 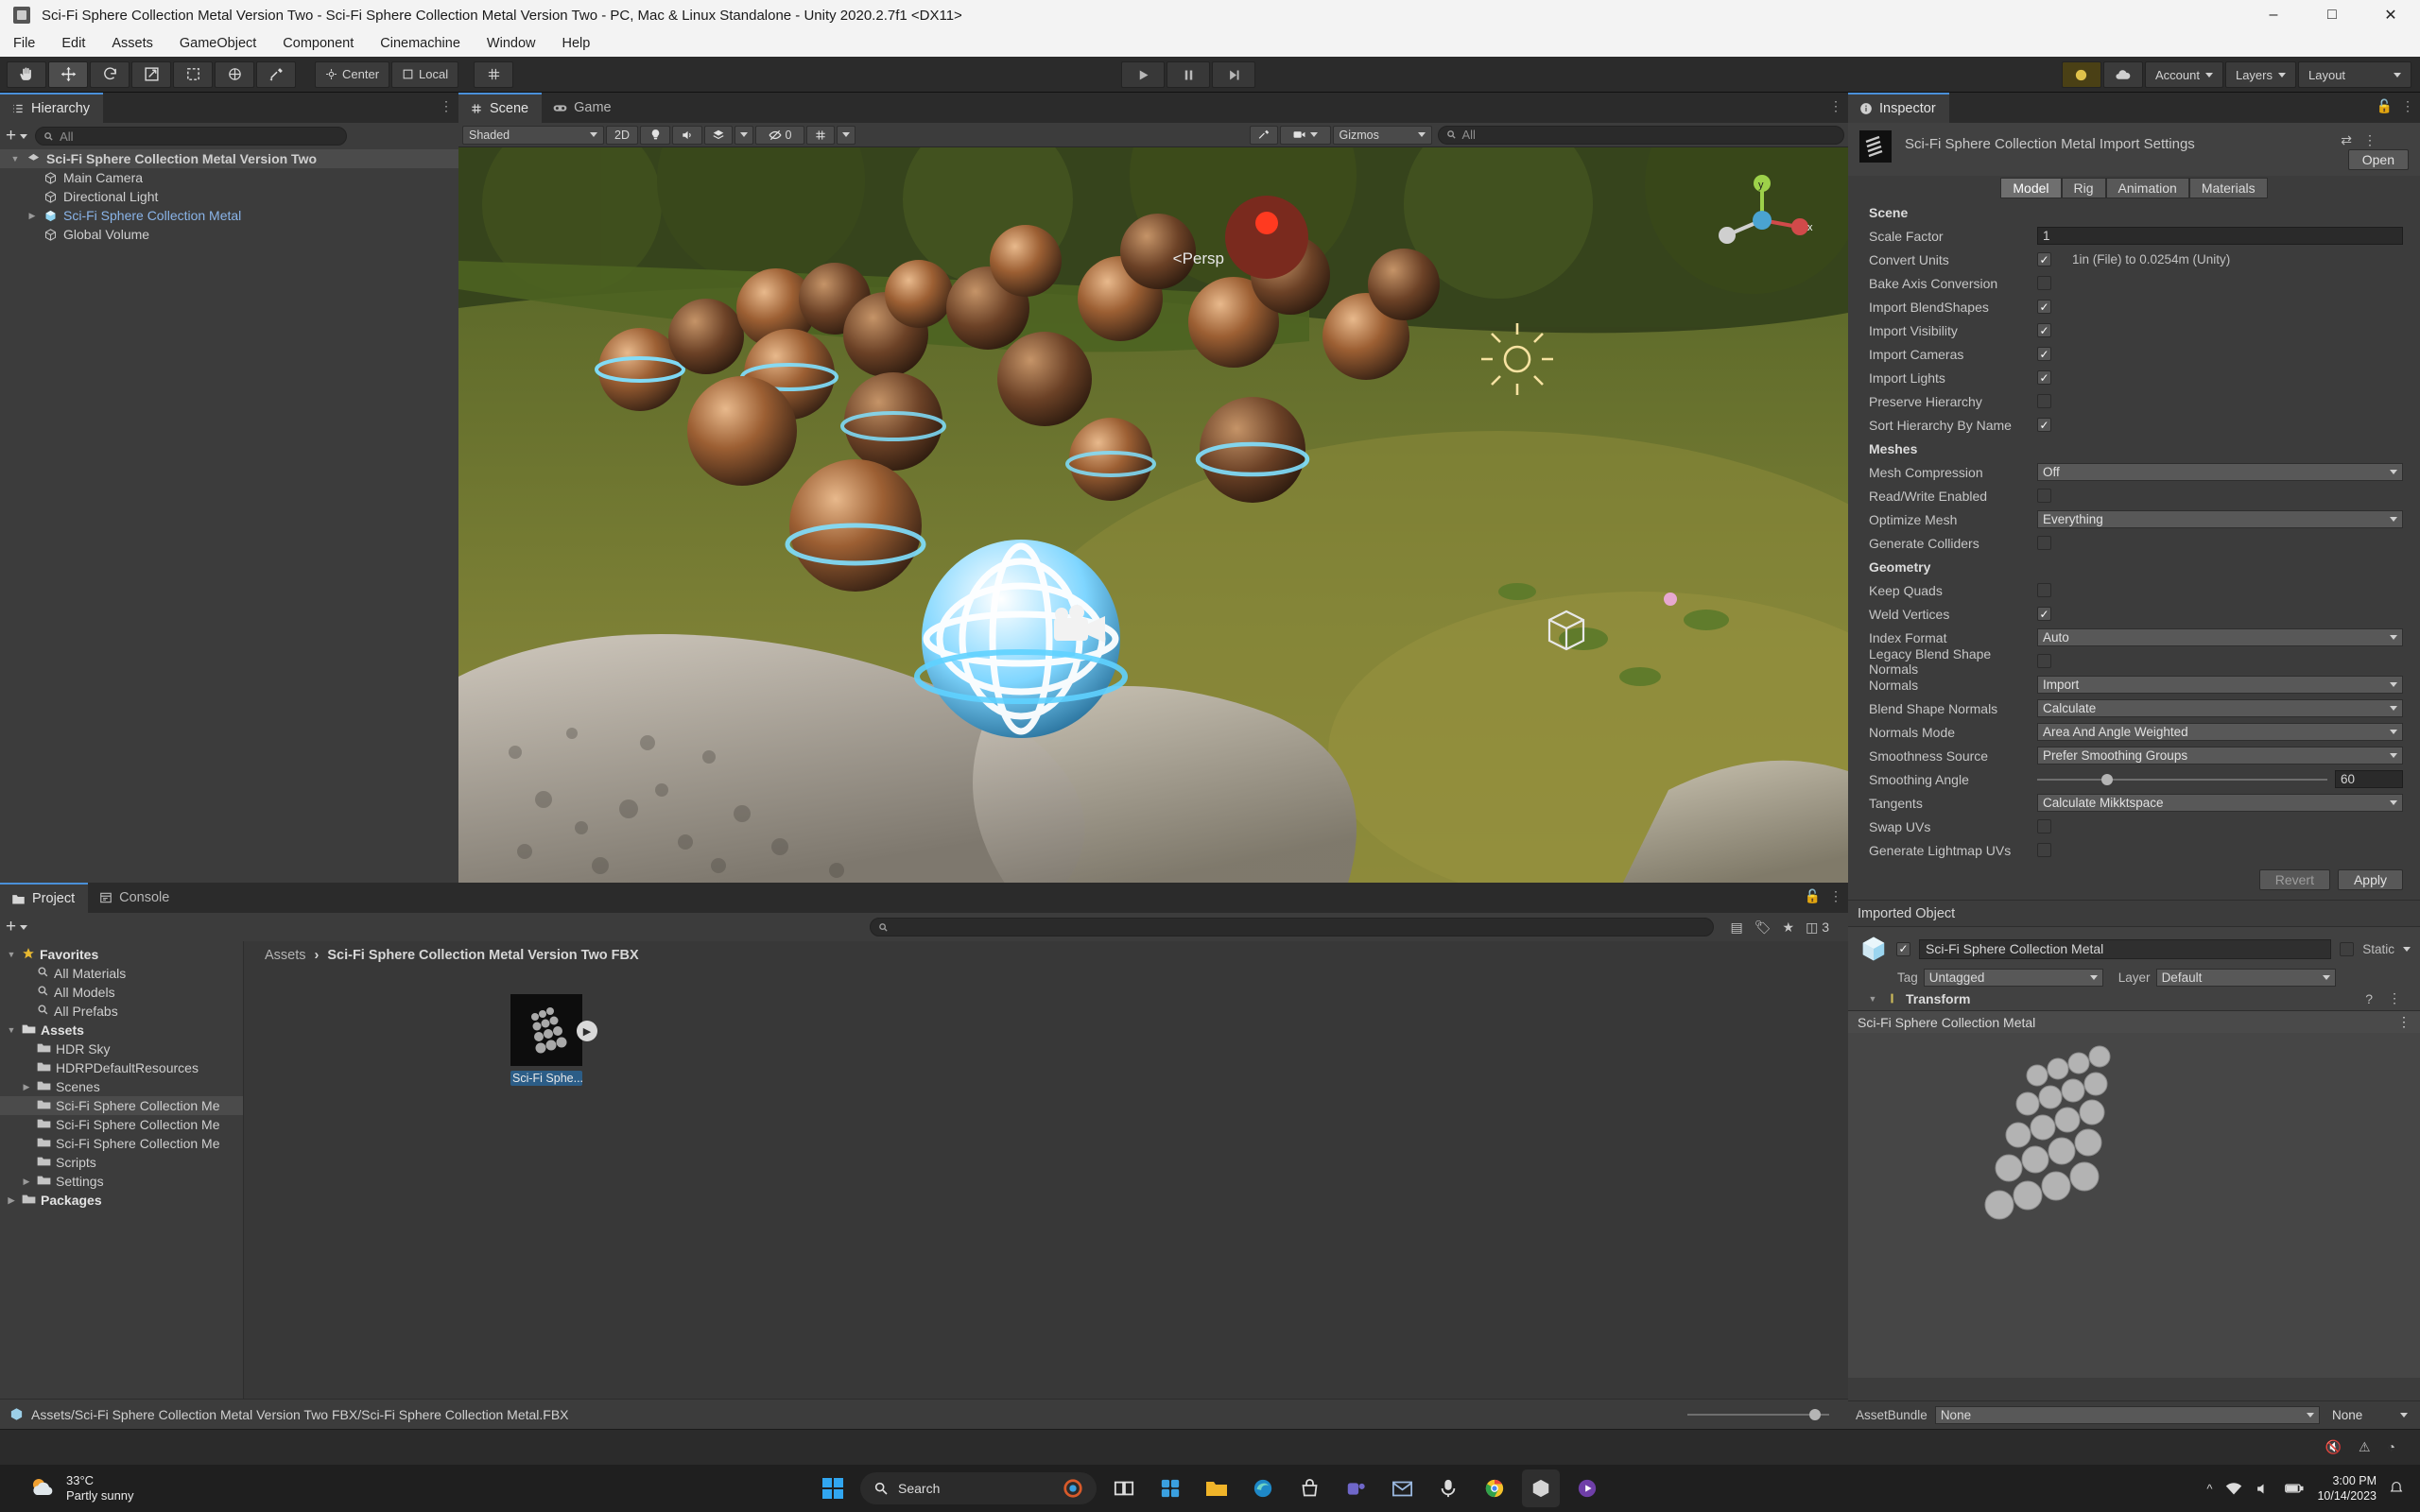 What do you see at coordinates (2106, 779) in the screenshot?
I see `slider-knob` at bounding box center [2106, 779].